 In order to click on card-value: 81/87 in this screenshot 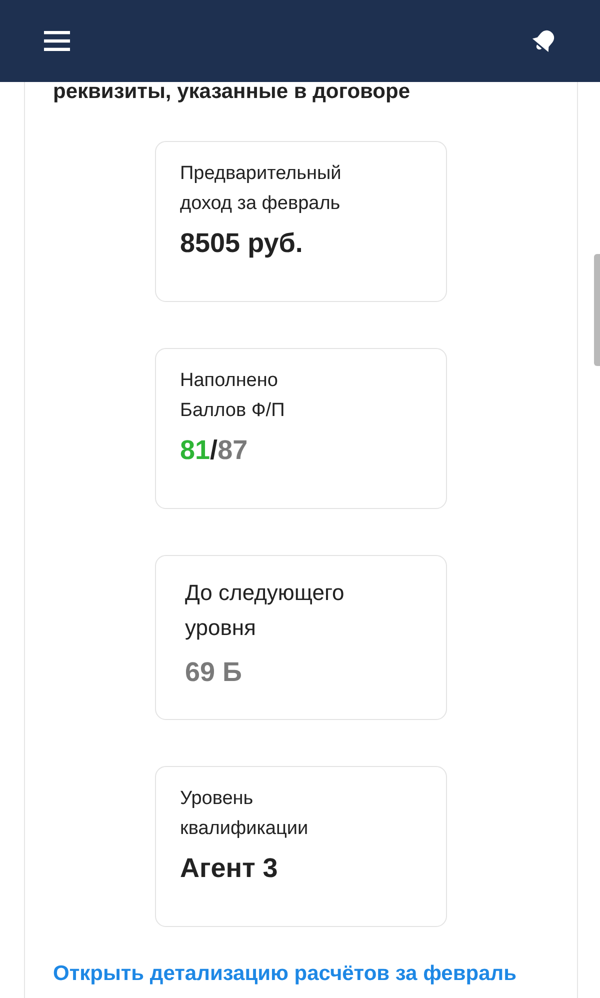, I will do `click(214, 450)`.